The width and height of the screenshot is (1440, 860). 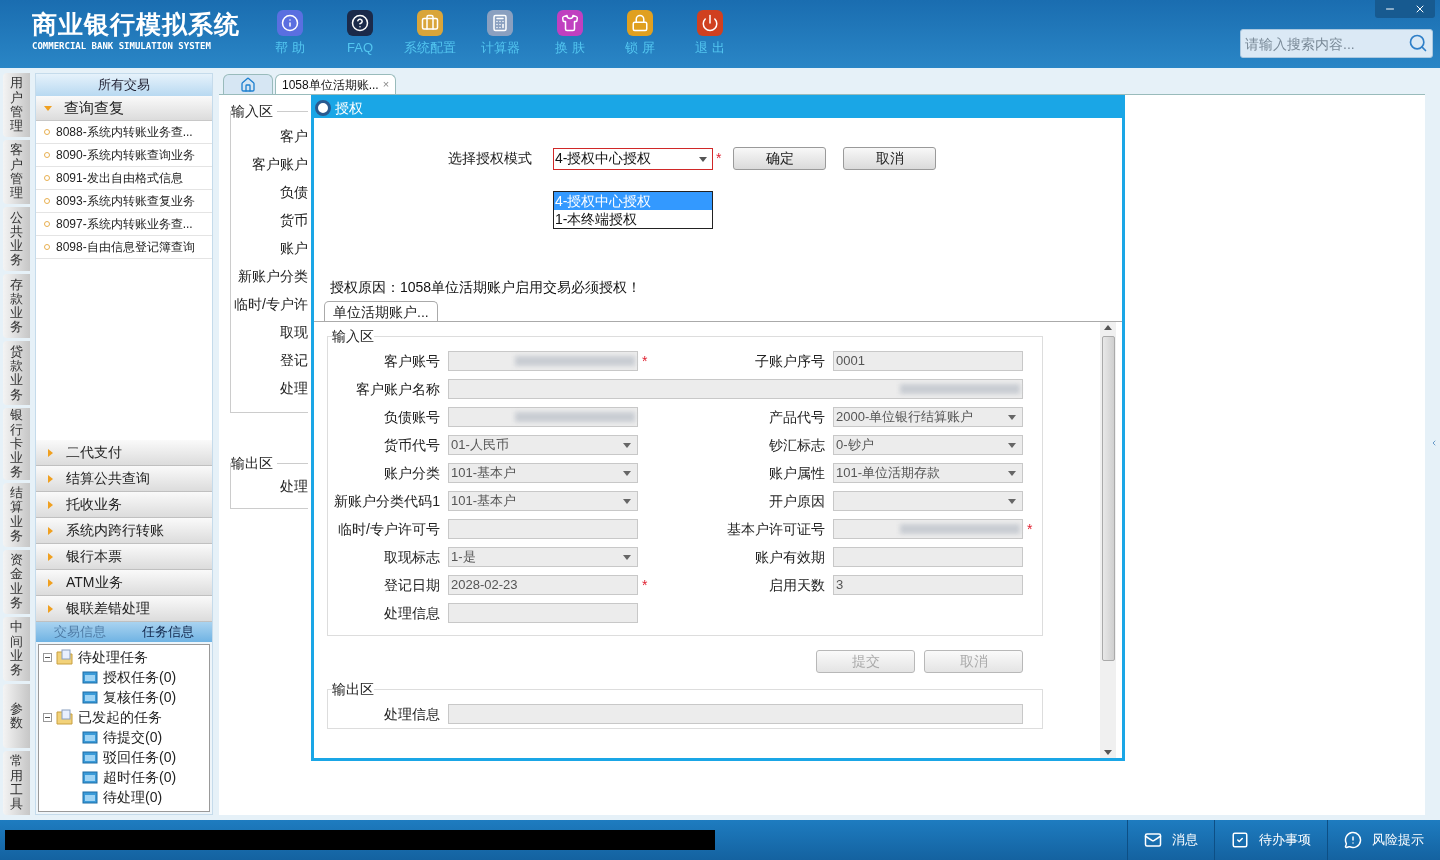 I want to click on nav-tab: 中间业务, so click(x=16, y=648).